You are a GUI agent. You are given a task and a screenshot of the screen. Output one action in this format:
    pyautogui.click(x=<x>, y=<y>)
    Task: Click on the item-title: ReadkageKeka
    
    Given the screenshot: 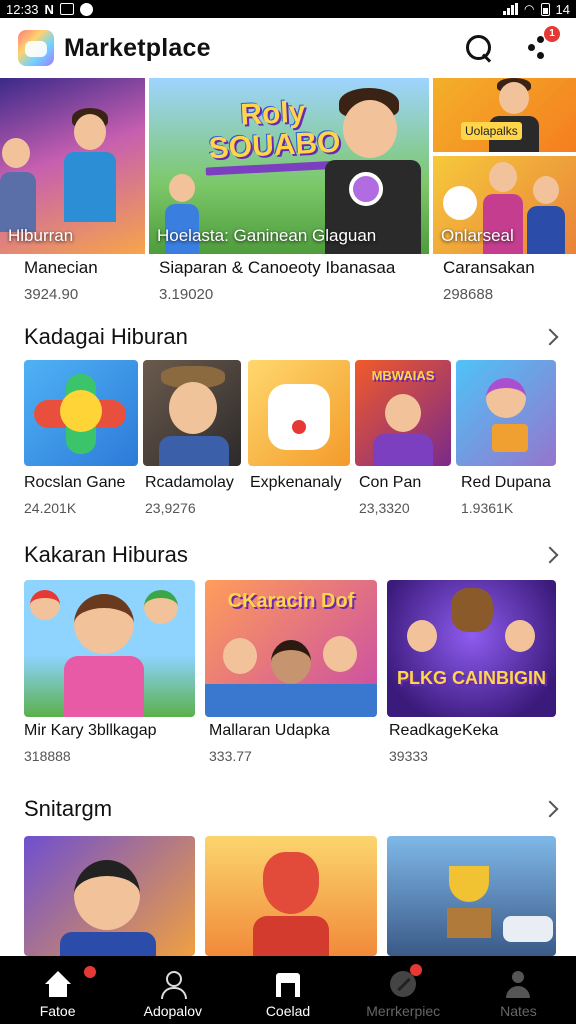 What is the action you would take?
    pyautogui.click(x=444, y=730)
    